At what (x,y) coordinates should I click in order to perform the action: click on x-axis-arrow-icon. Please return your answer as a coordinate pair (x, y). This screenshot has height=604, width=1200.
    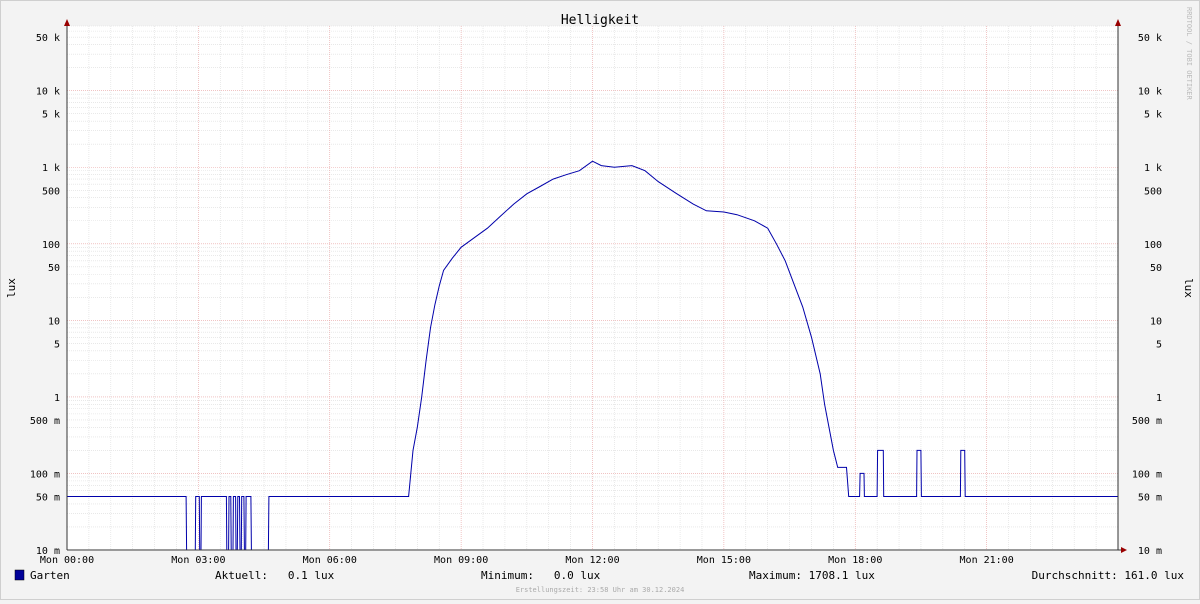
    Looking at the image, I should click on (1124, 550).